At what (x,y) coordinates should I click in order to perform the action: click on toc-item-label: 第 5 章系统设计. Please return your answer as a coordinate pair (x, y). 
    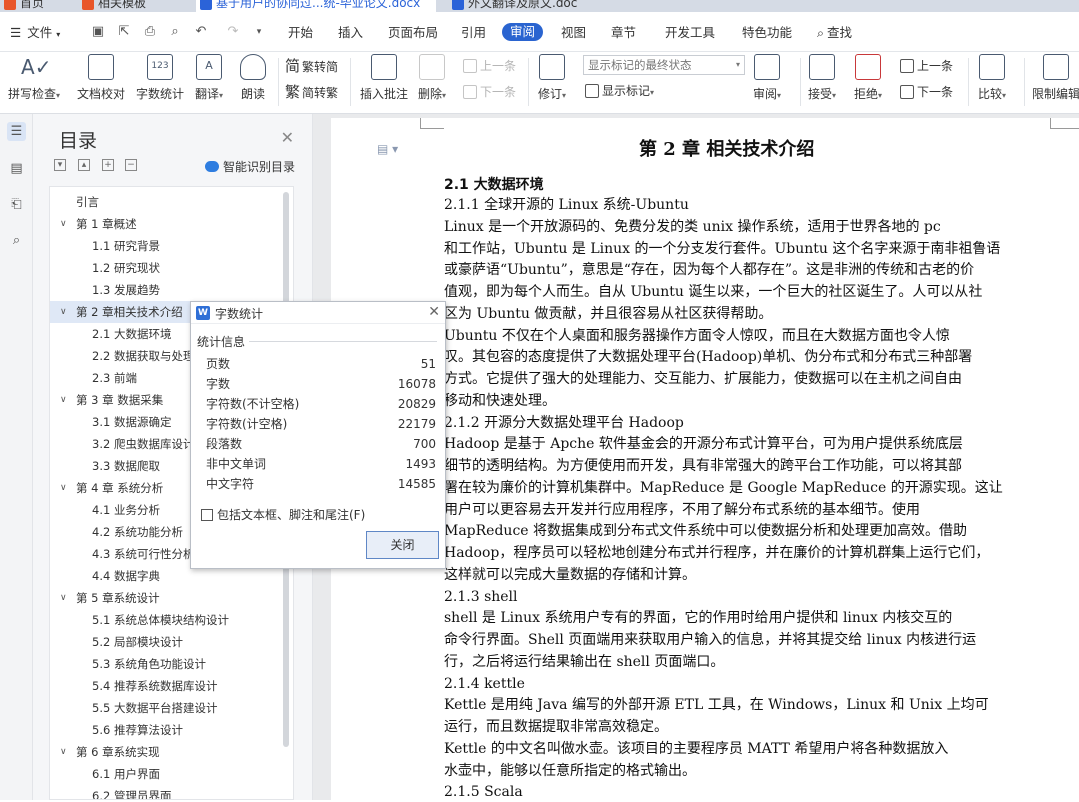
    Looking at the image, I should click on (118, 598).